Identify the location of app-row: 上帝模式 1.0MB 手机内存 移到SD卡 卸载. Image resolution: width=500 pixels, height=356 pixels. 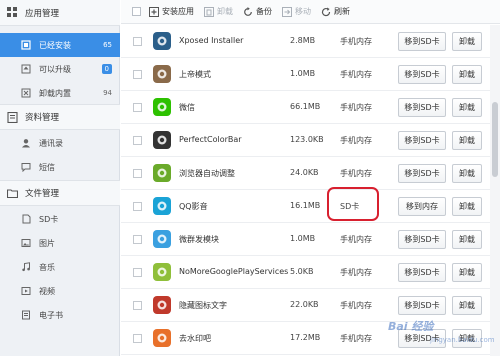
(305, 74).